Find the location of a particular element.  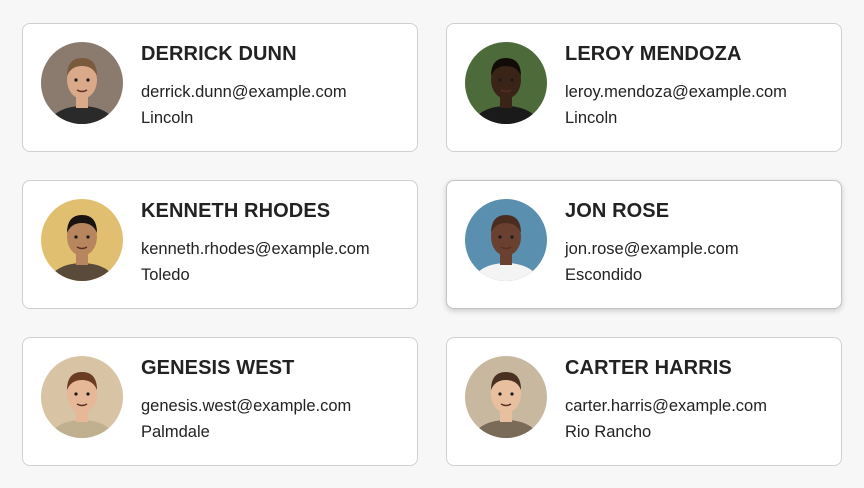

contact-email: carter.harris@example.com is located at coordinates (666, 406).